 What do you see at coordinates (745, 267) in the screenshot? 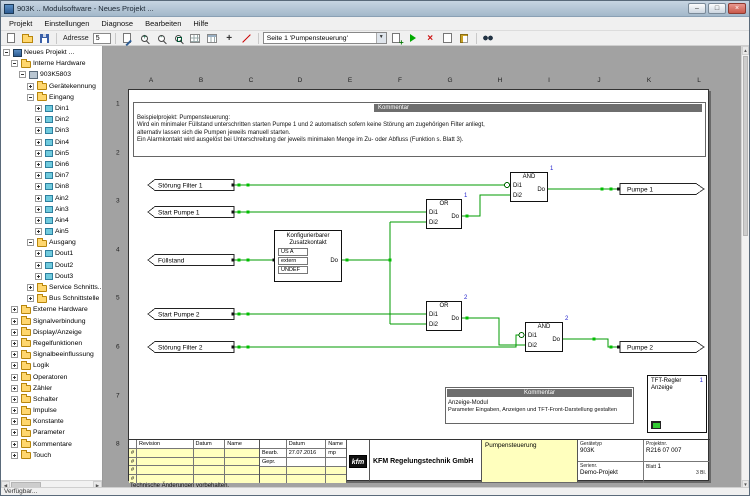
I see `canvas-vertical-scrollbar` at bounding box center [745, 267].